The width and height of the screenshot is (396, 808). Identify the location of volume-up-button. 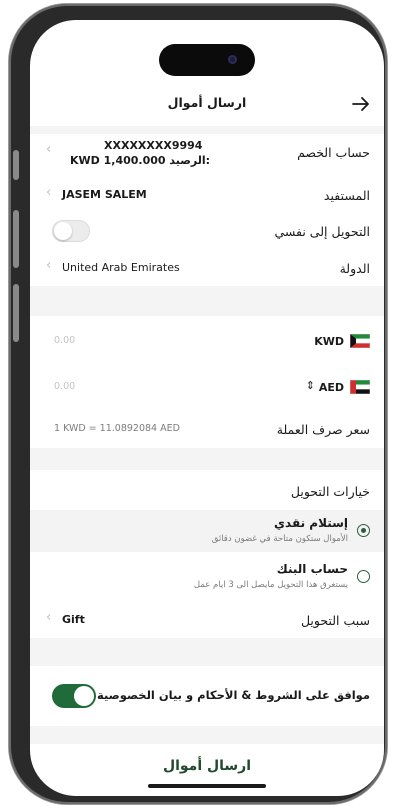
(16, 239).